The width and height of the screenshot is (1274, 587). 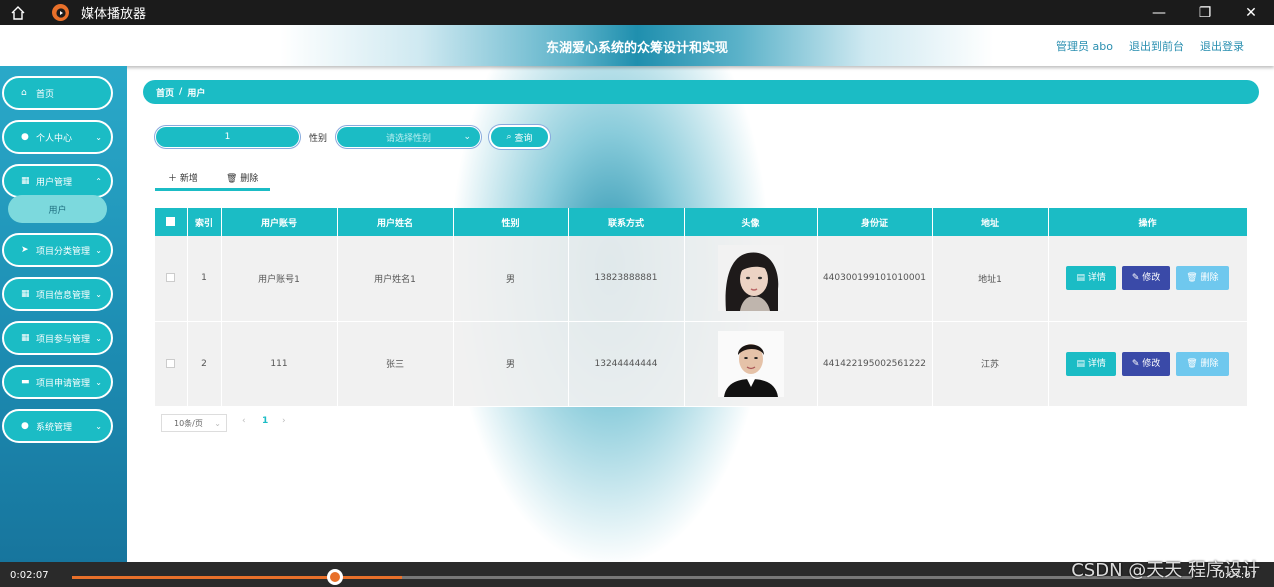 I want to click on current-page-number: 1, so click(x=265, y=421).